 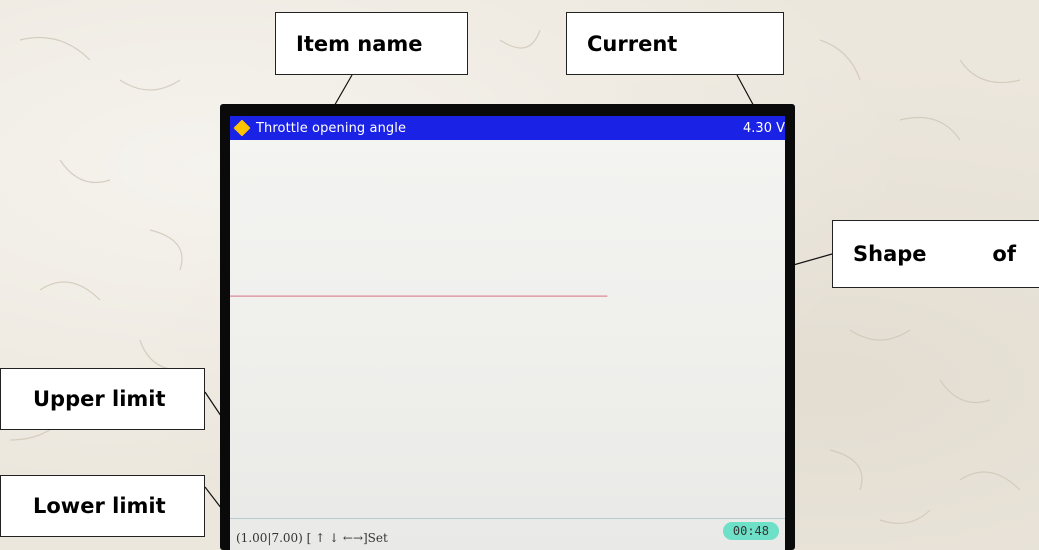 What do you see at coordinates (935, 254) in the screenshot?
I see `shape-callout: Shape of` at bounding box center [935, 254].